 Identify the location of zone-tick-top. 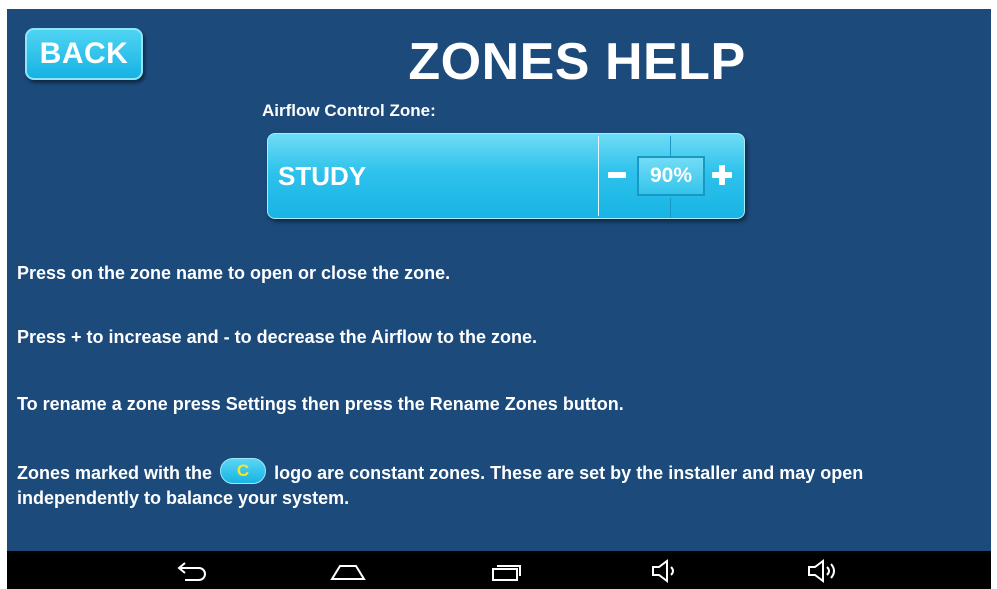
(670, 146).